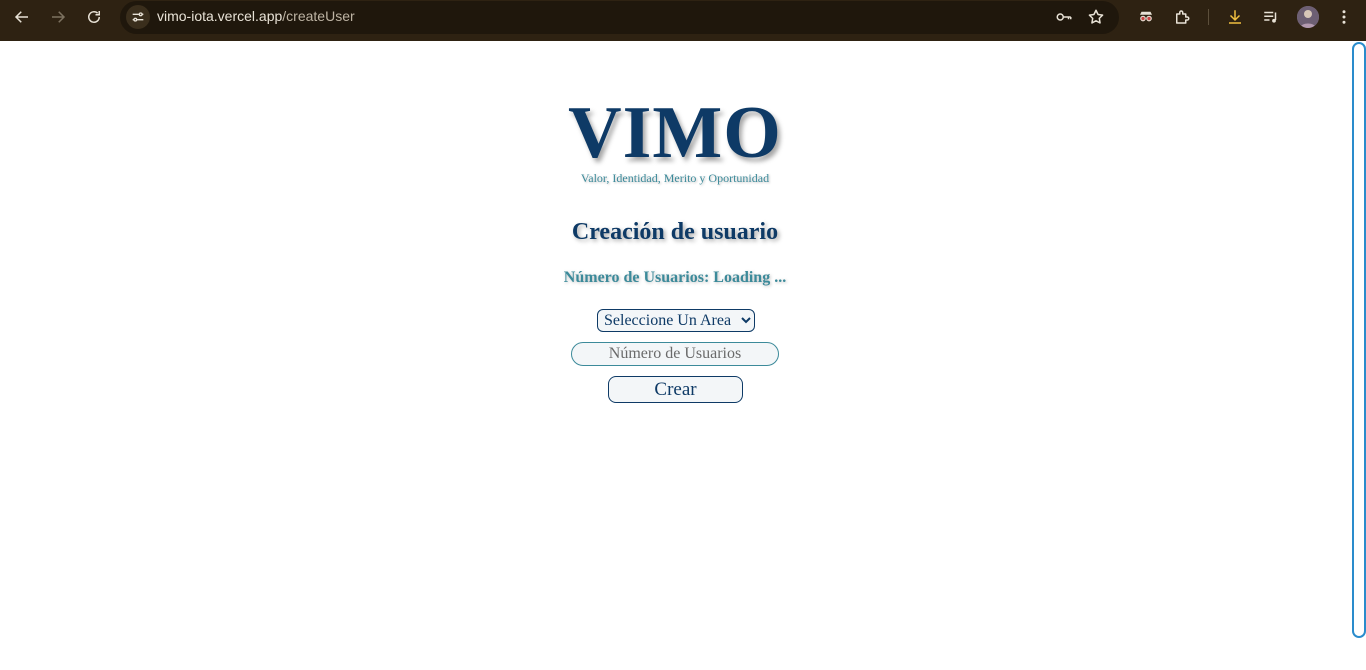 This screenshot has height=670, width=1366. Describe the element at coordinates (318, 16) in the screenshot. I see `url-path: /createUser` at that location.